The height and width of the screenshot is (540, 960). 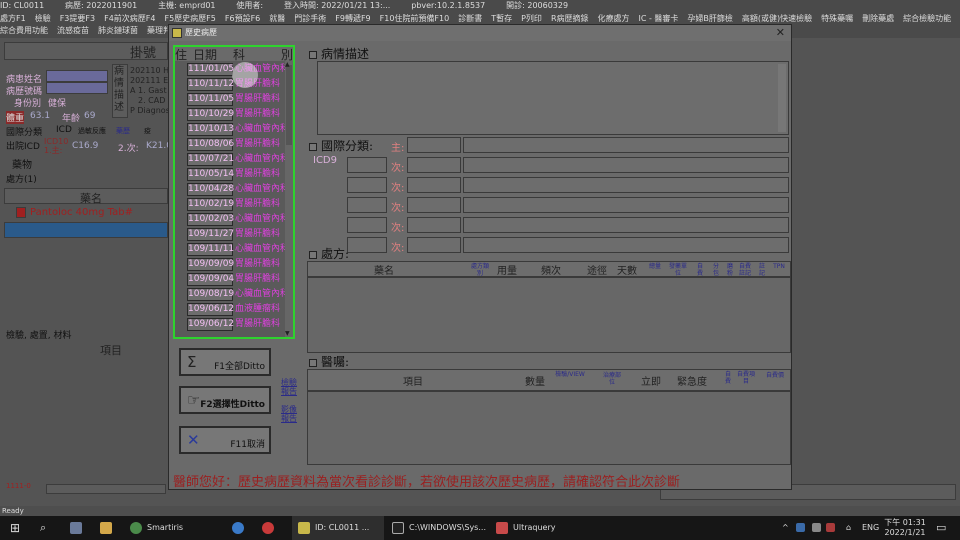 I want to click on drug-history-button: 藥歷, so click(x=123, y=131).